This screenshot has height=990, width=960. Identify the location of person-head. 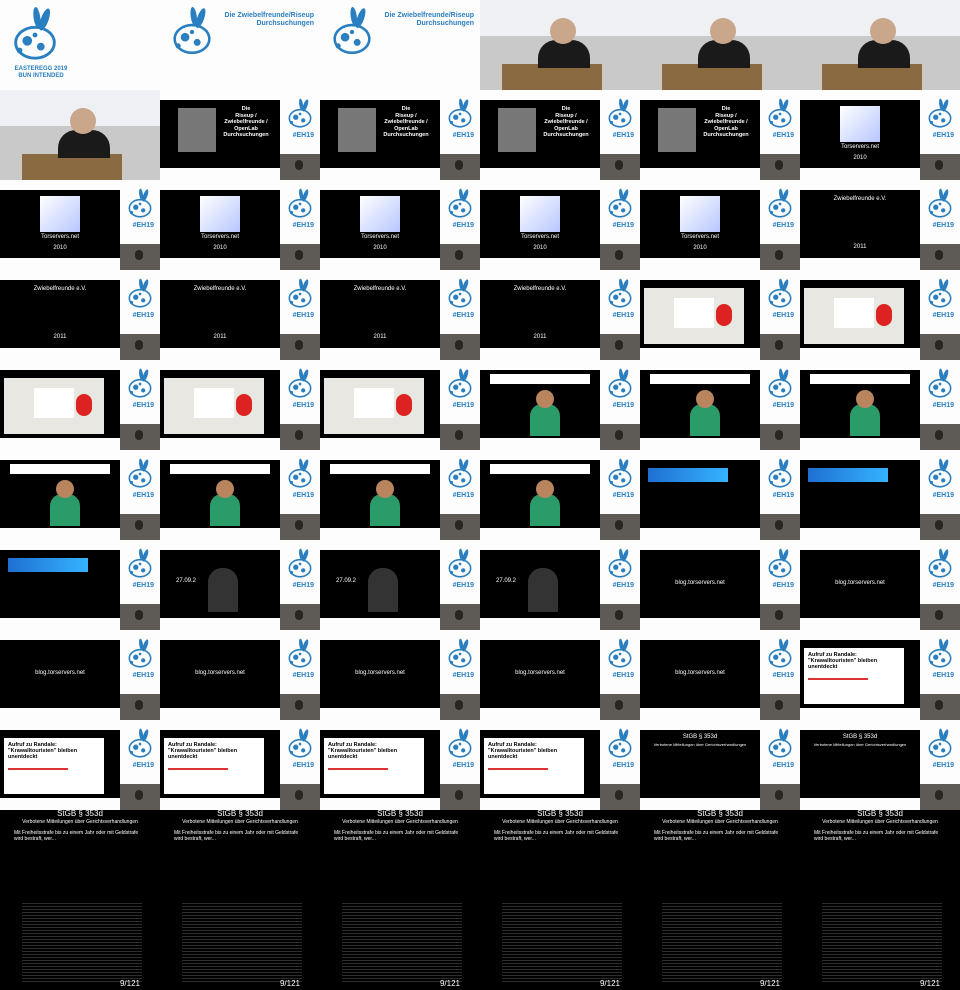
(225, 489).